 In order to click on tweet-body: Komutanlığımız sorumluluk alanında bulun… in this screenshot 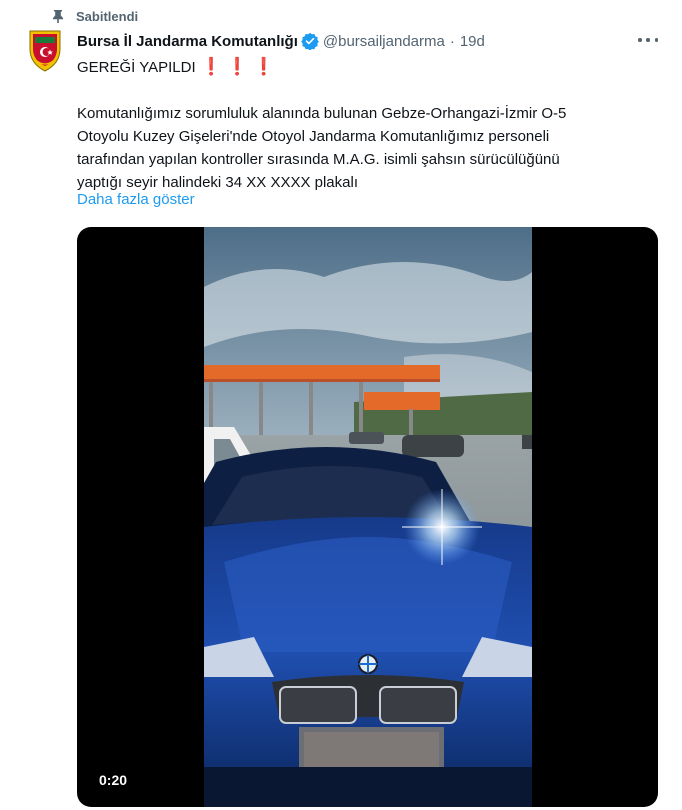, I will do `click(367, 148)`.